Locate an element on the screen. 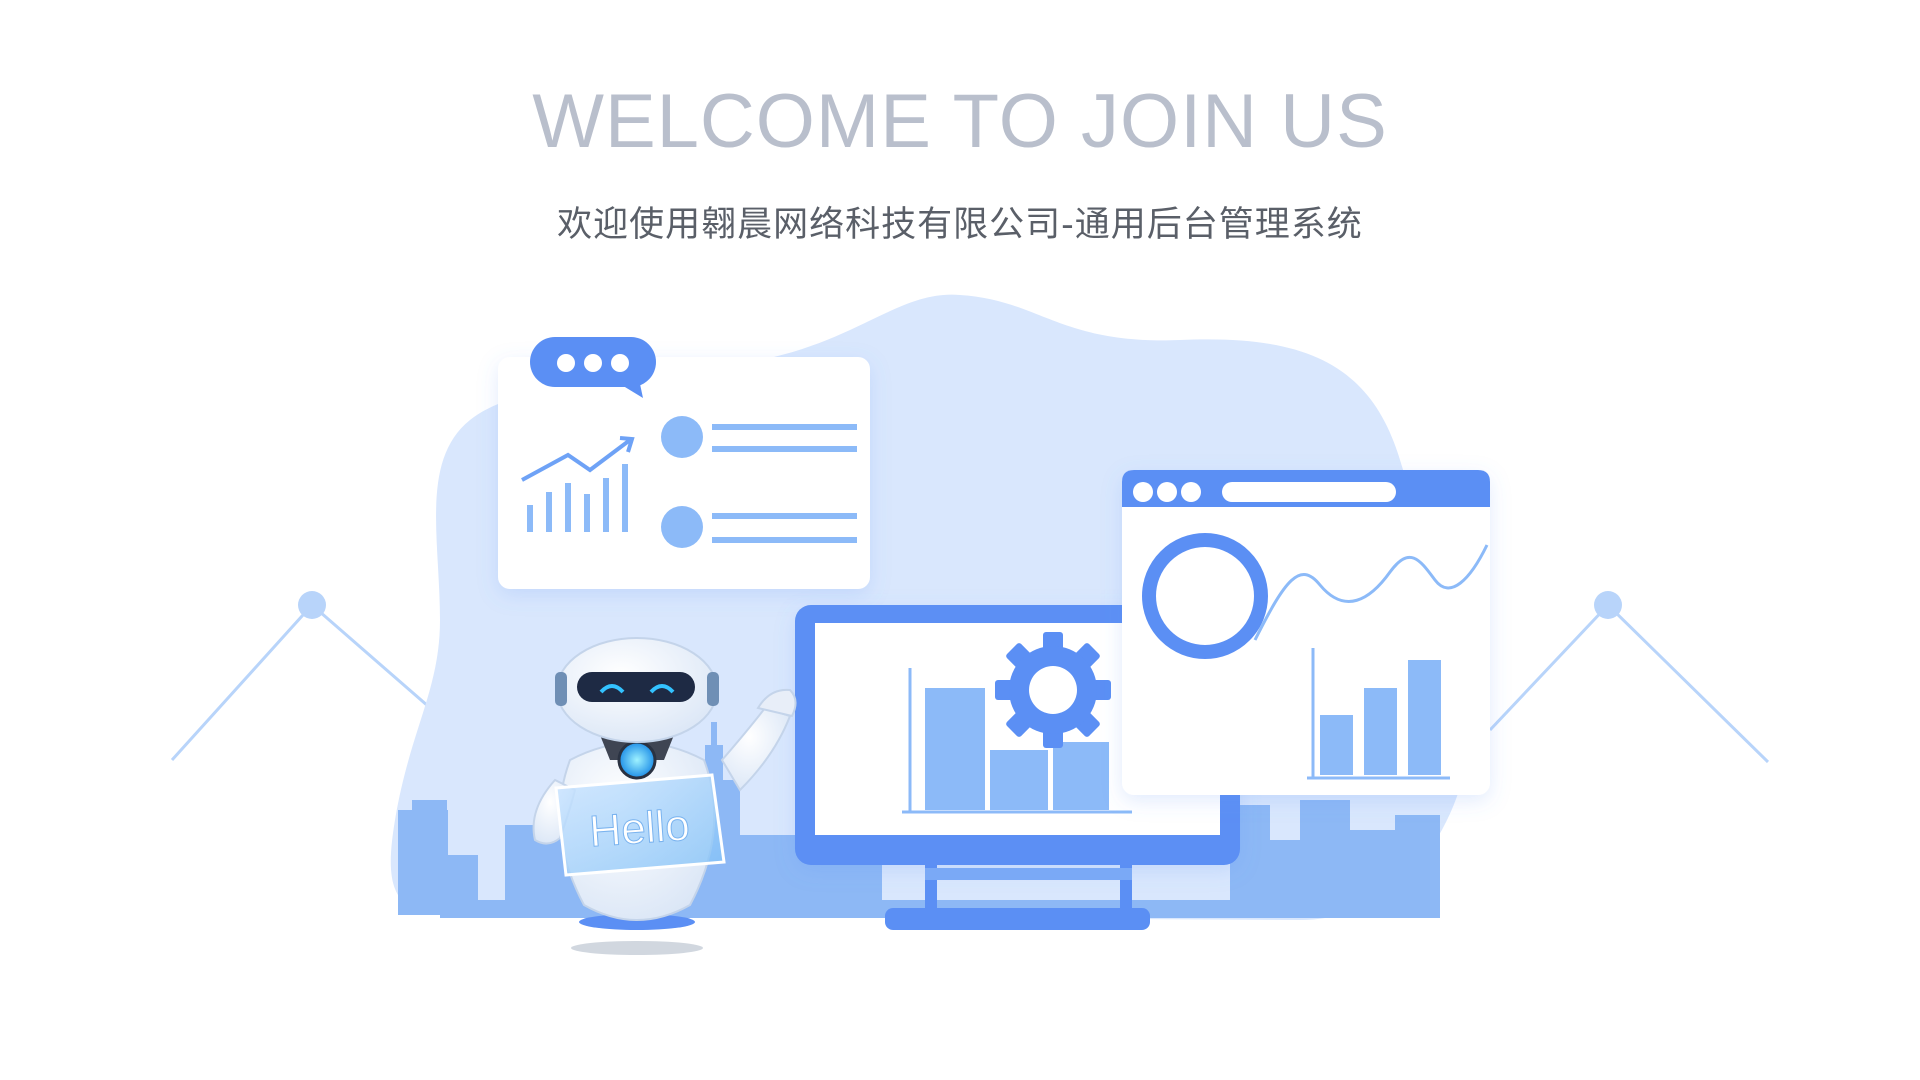 The image size is (1920, 1080). analytics-card is located at coordinates (684, 473).